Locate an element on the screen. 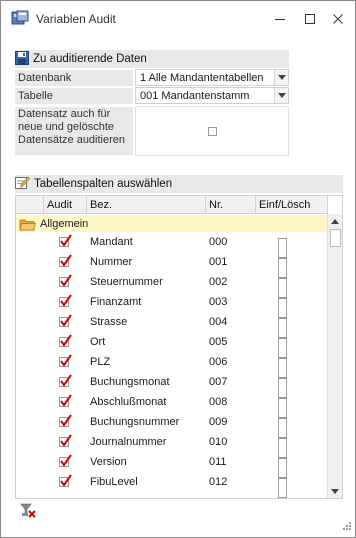 This screenshot has width=356, height=538. table-row: Buchungsmonat 007 is located at coordinates (172, 385).